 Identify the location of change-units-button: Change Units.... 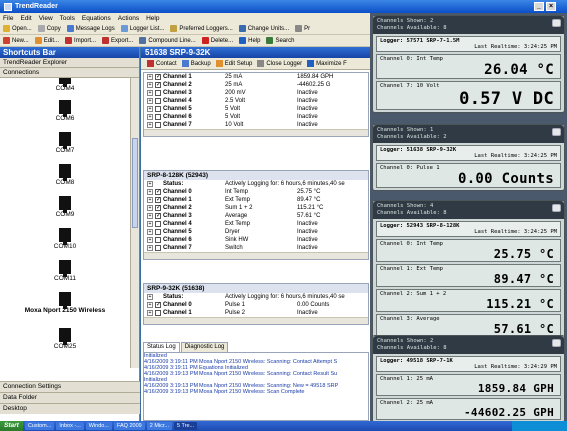
(263, 28).